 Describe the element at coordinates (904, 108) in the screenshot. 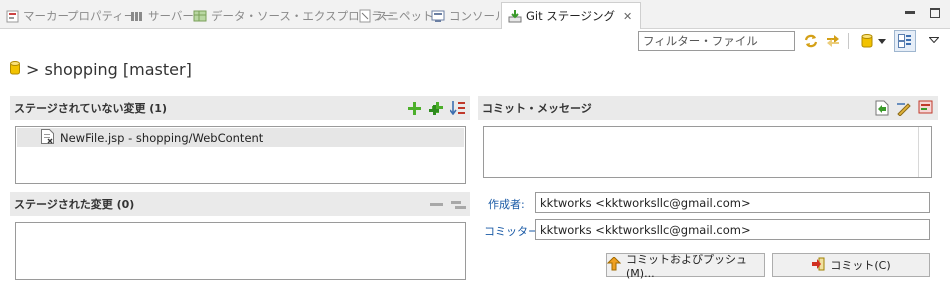

I see `sign-off-icon` at that location.